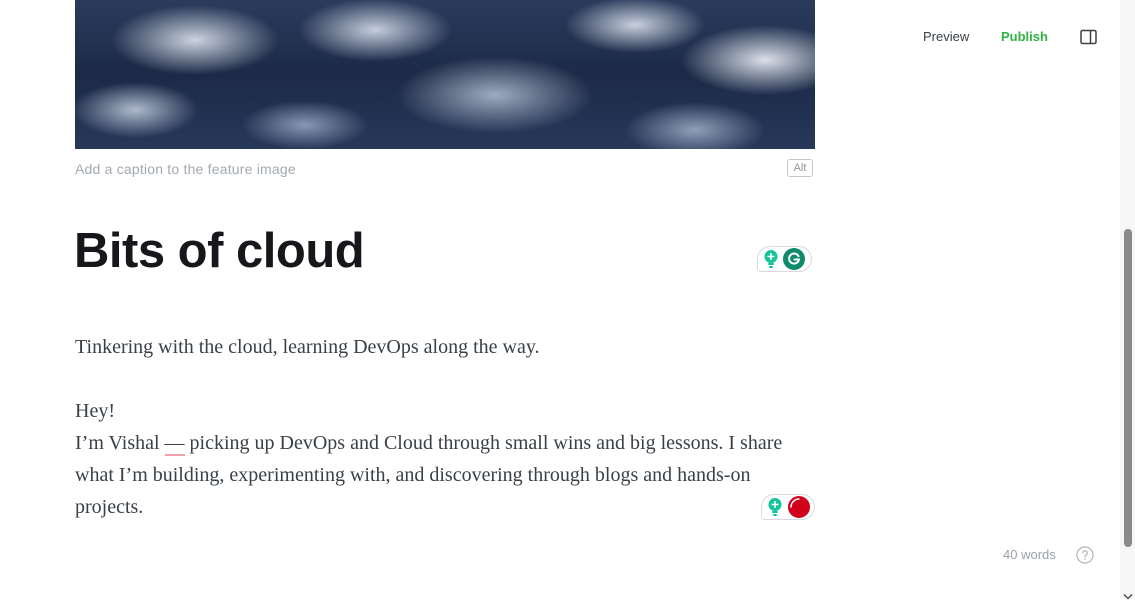  I want to click on grammarly-widget-title, so click(784, 259).